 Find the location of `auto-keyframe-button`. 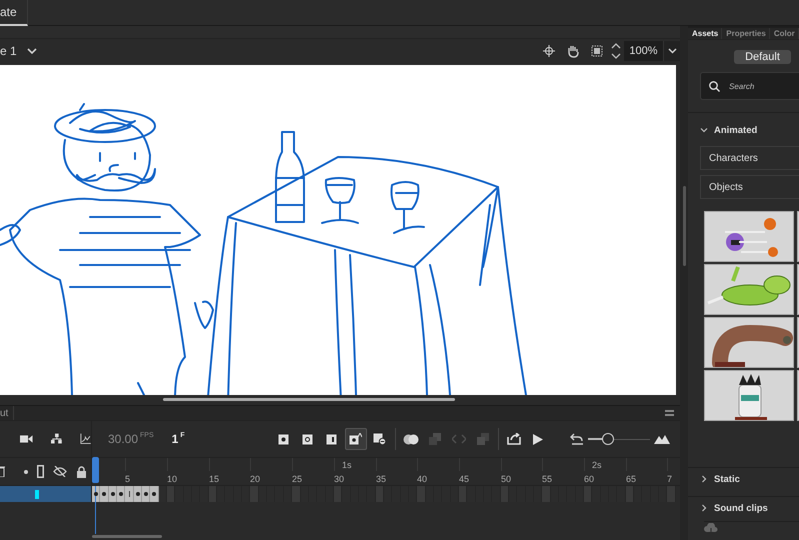

auto-keyframe-button is located at coordinates (355, 439).